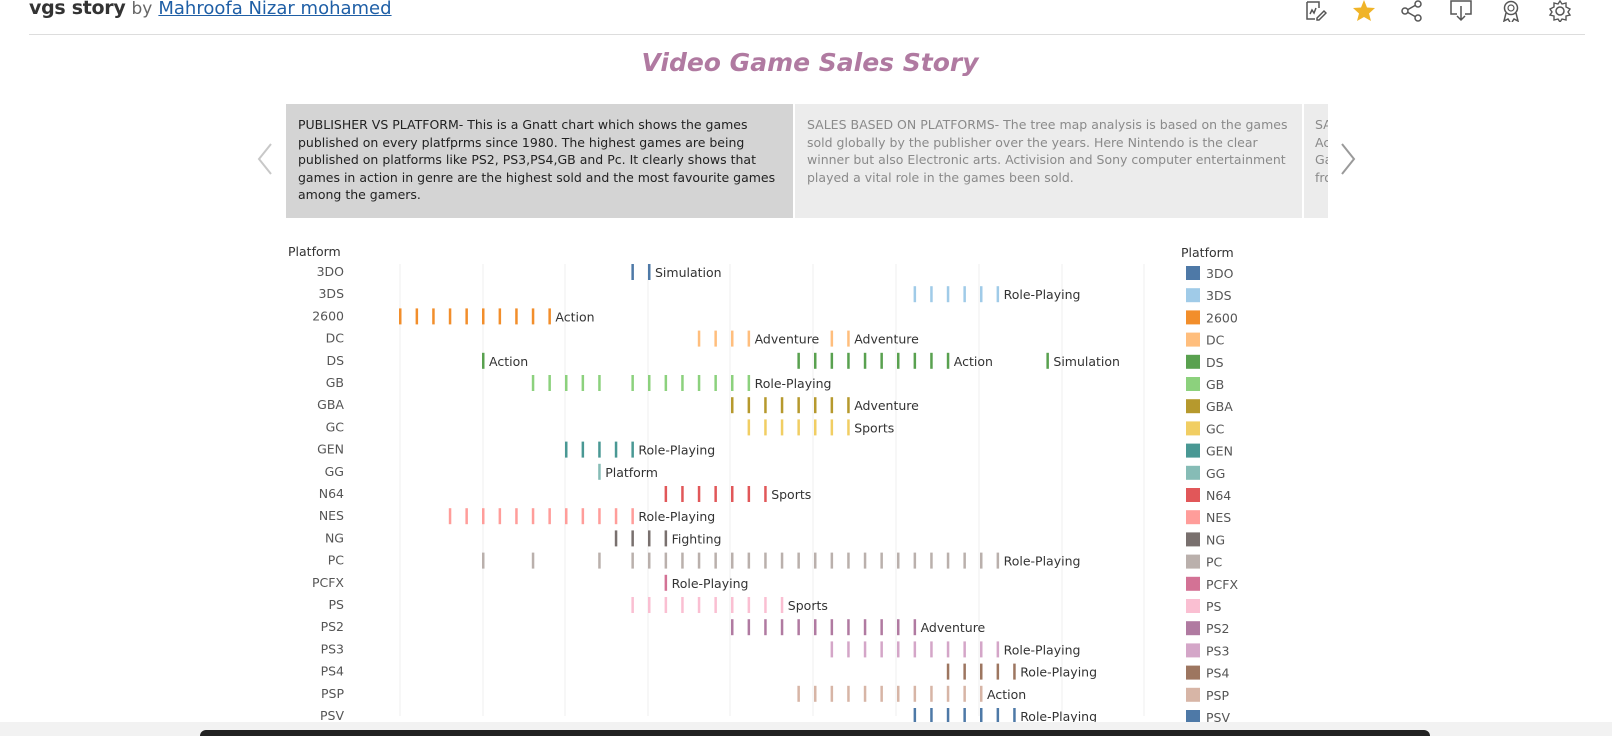  Describe the element at coordinates (1215, 473) in the screenshot. I see `legend-item: GG` at that location.